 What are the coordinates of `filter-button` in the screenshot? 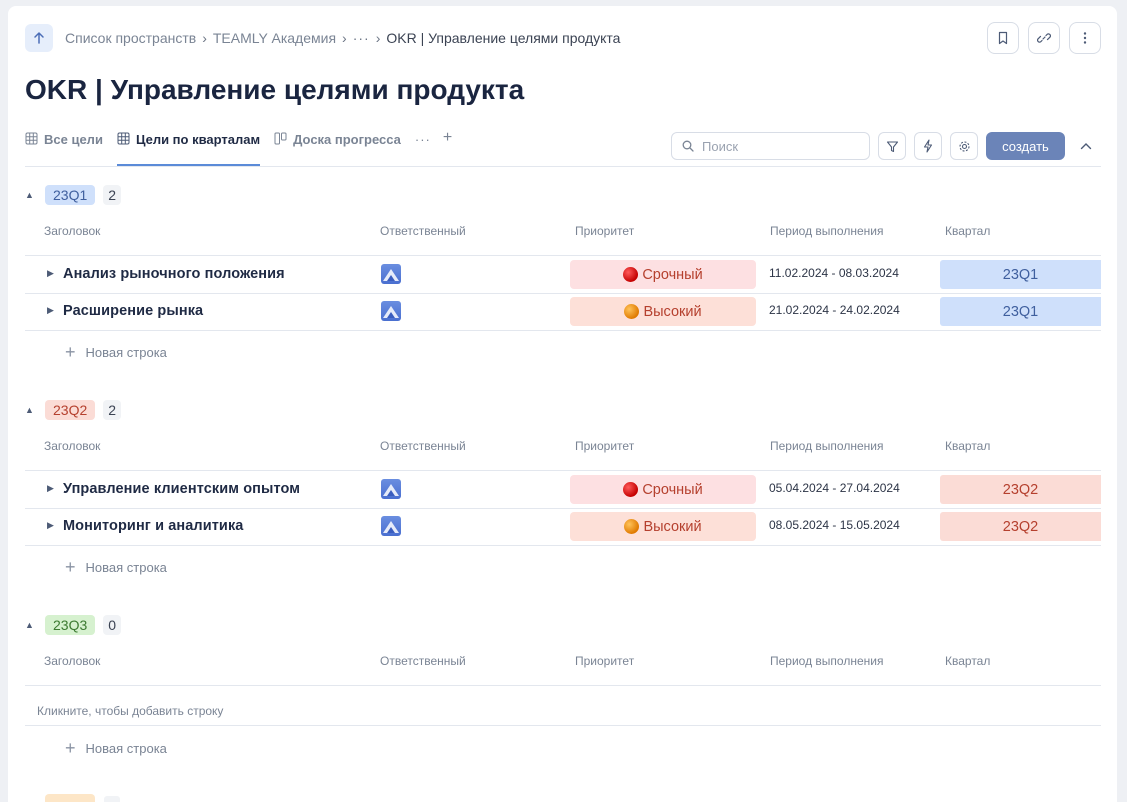 It's located at (892, 146).